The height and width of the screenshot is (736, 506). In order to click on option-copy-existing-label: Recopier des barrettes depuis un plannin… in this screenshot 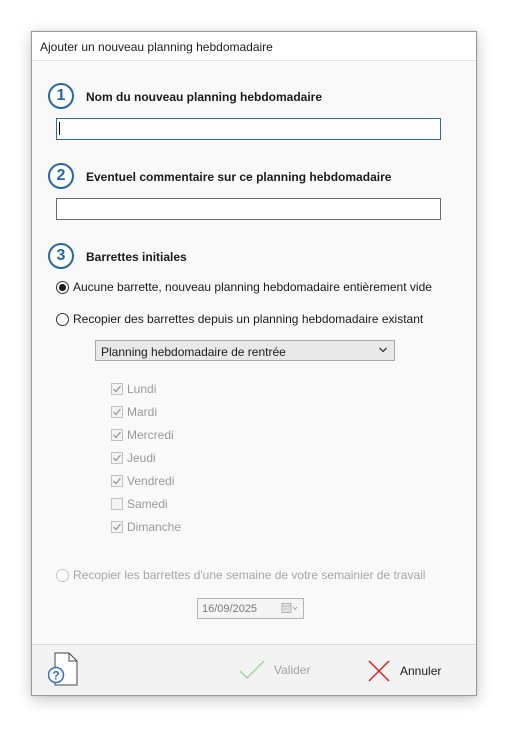, I will do `click(248, 319)`.